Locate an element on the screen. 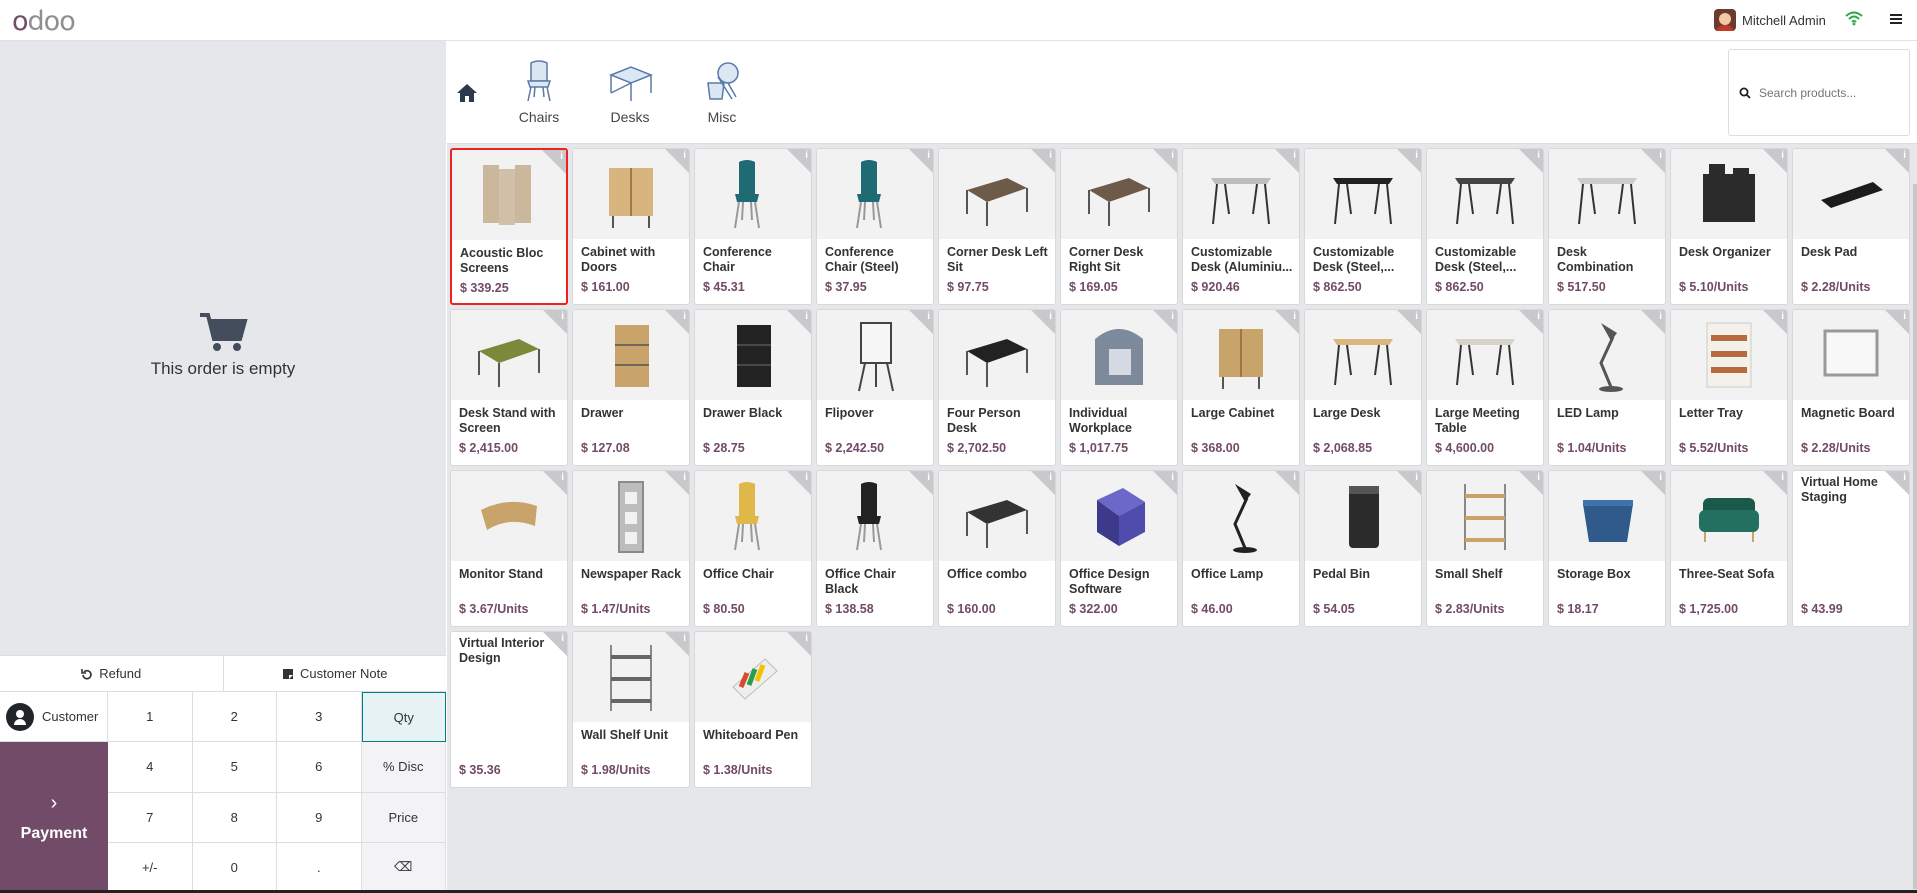 Image resolution: width=1917 pixels, height=893 pixels. product-card: i Drawer $ 127.08 is located at coordinates (631, 387).